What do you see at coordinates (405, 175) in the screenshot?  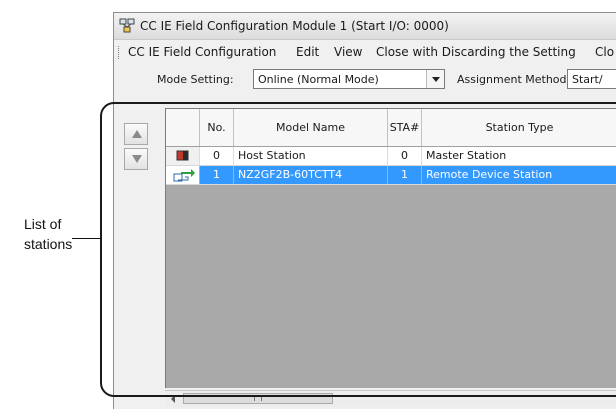 I see `cell-sta: 1` at bounding box center [405, 175].